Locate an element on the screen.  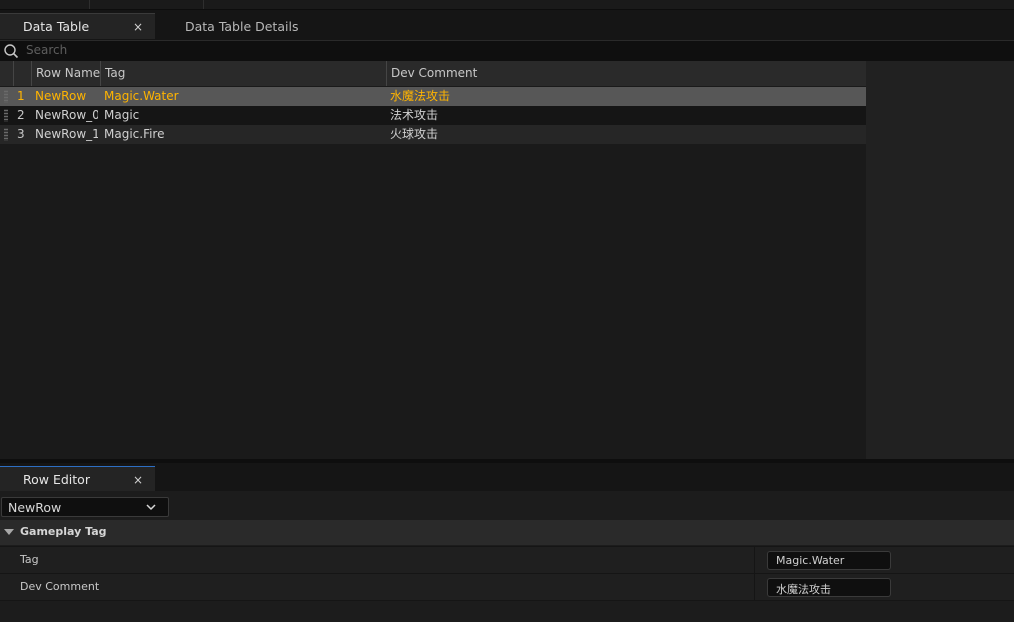
row-name-cell: NewRow_1 is located at coordinates (66, 134).